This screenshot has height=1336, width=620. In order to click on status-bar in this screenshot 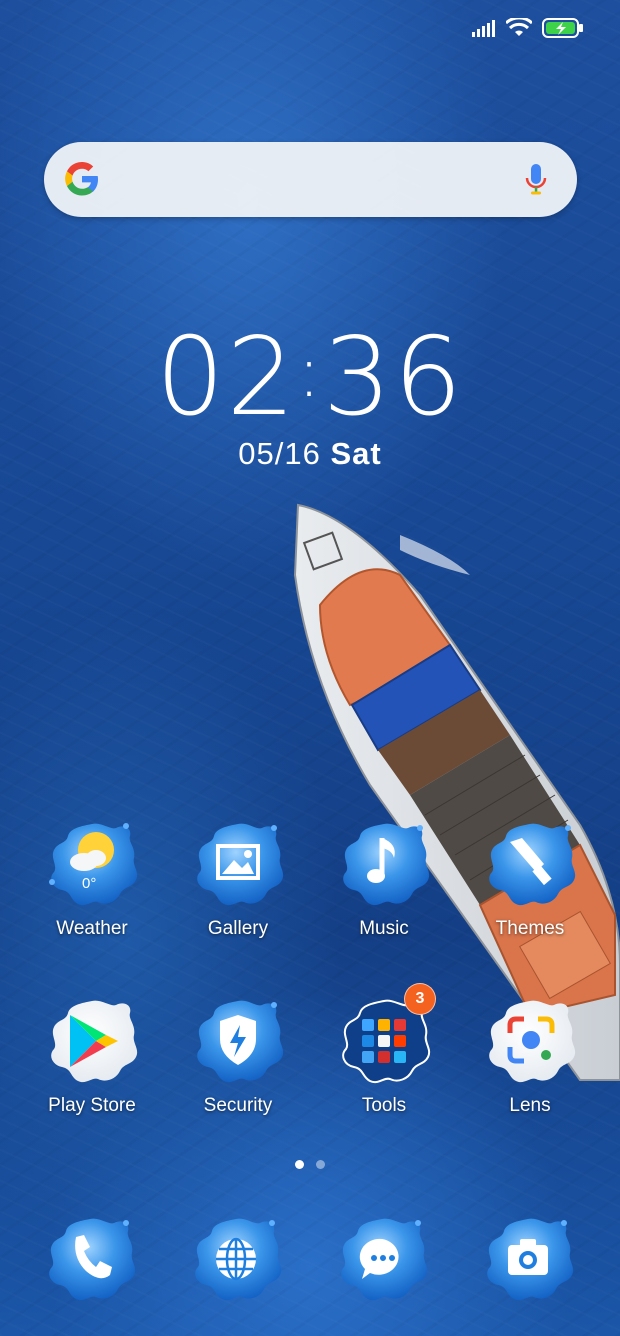, I will do `click(528, 28)`.